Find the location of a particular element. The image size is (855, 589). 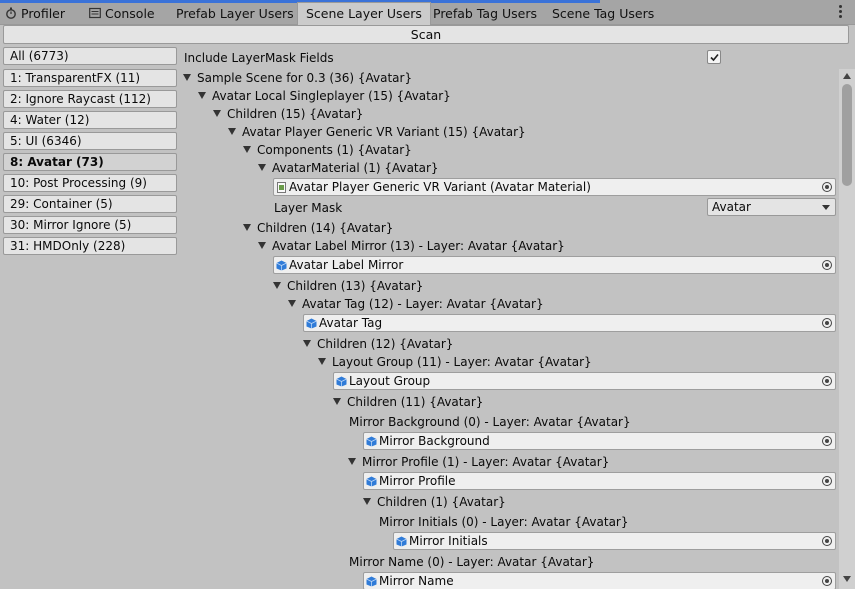

tab-label: Scene Tag Users is located at coordinates (603, 13).